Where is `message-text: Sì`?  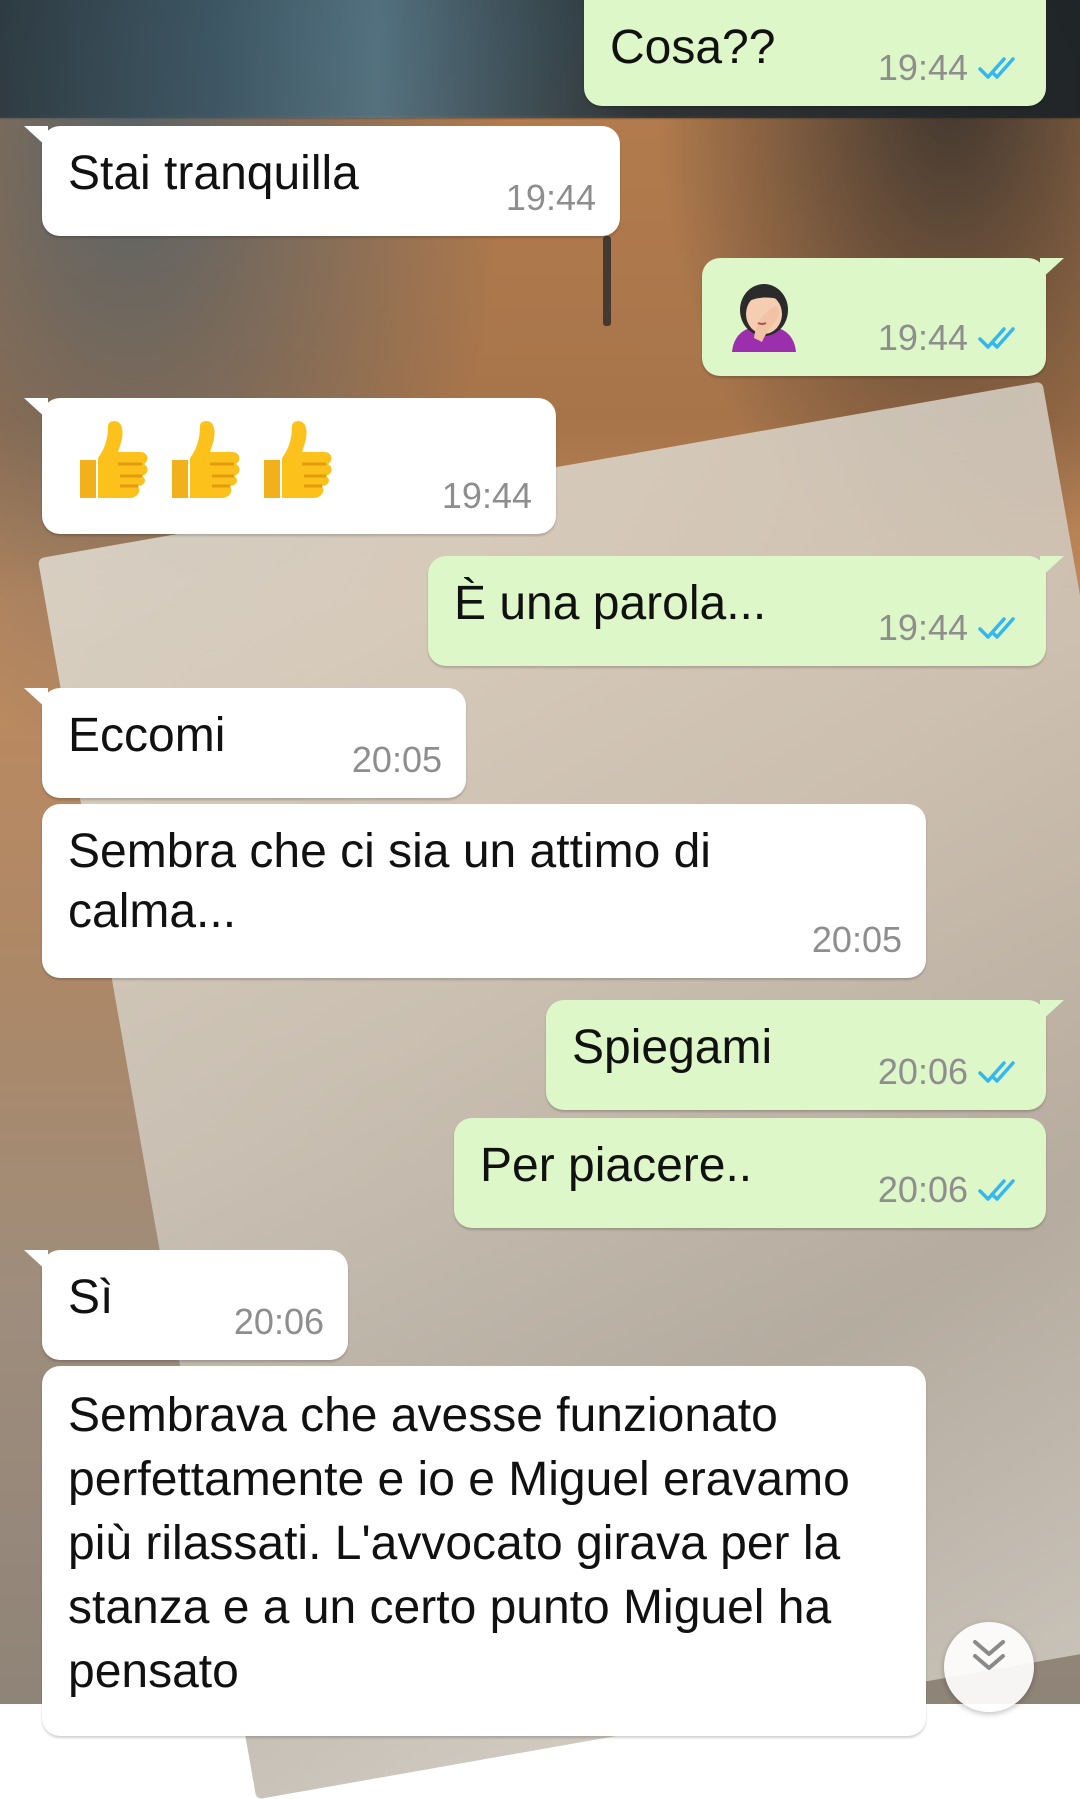
message-text: Sì is located at coordinates (91, 1297).